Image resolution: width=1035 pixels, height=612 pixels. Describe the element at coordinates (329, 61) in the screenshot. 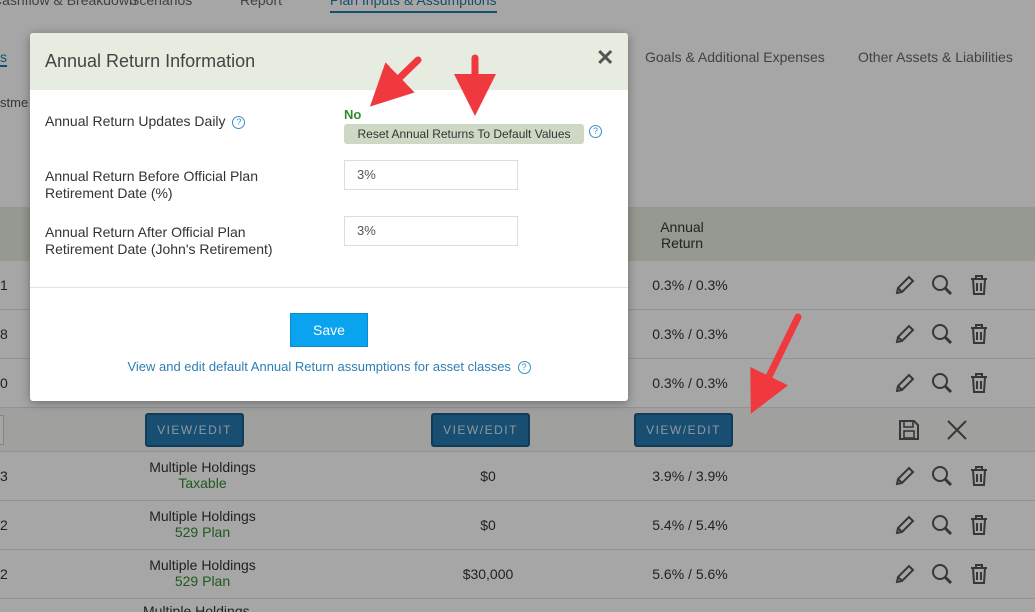

I see `modal-header: Annual Return Information ✕` at that location.